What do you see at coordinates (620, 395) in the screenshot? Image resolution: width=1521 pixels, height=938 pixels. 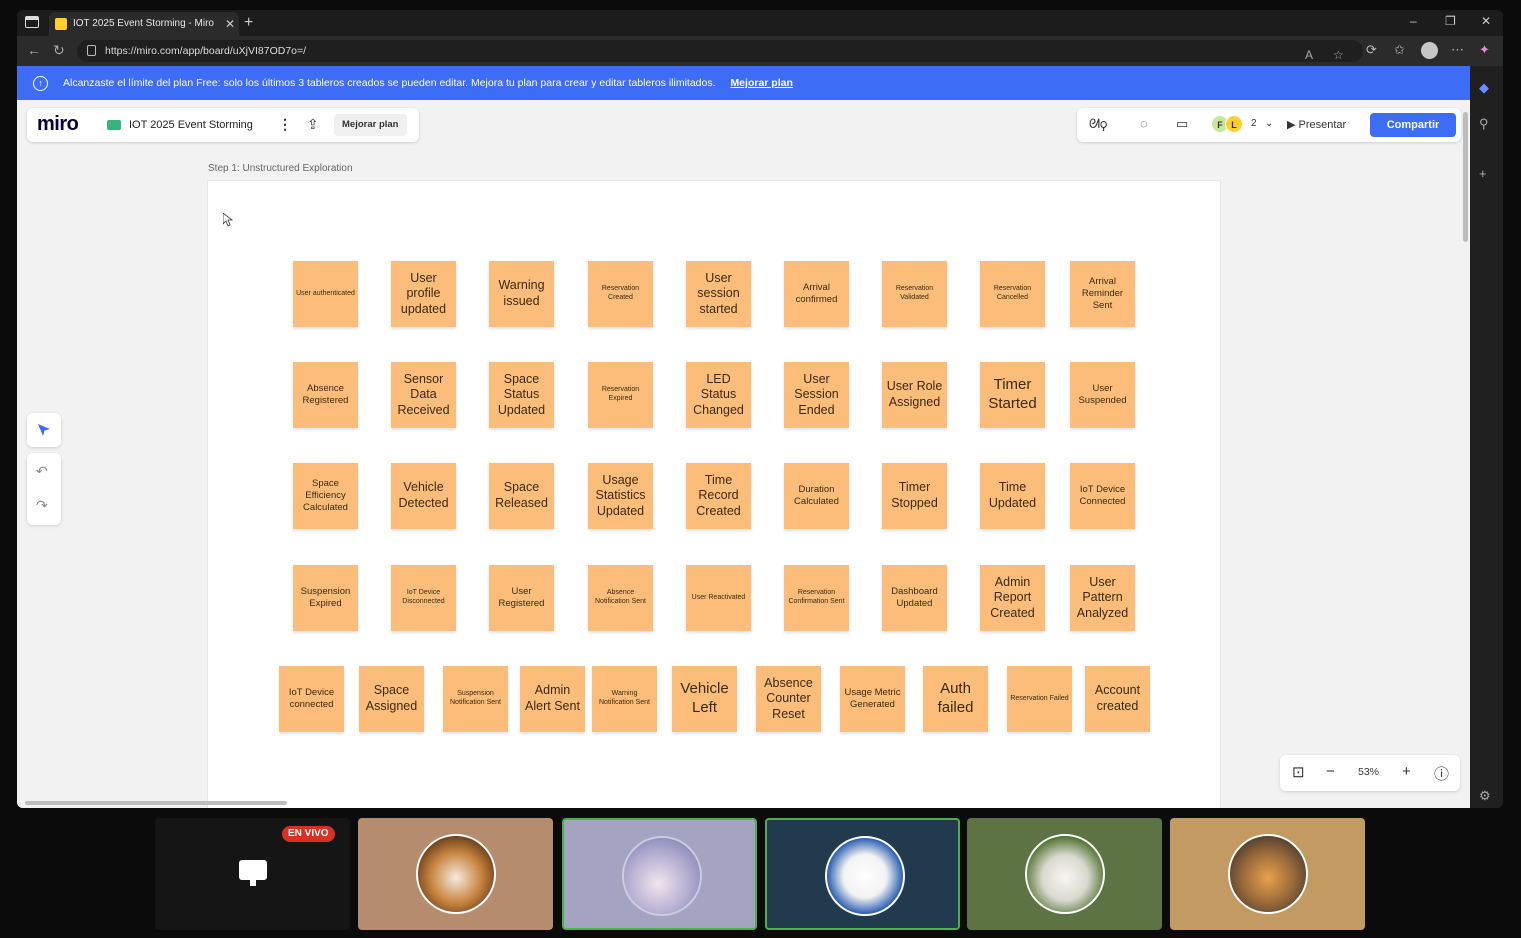 I see `sticky-note: Reservation Expired` at bounding box center [620, 395].